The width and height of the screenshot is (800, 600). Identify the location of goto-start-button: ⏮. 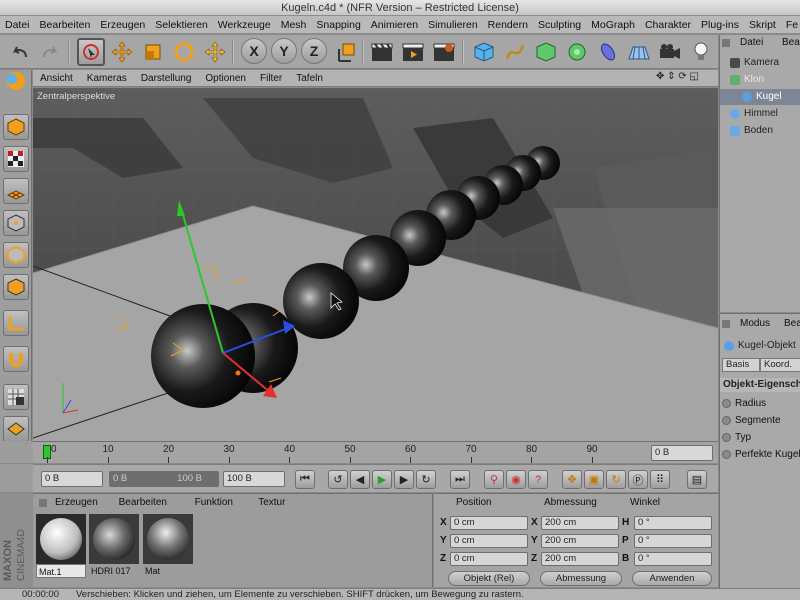
(305, 479).